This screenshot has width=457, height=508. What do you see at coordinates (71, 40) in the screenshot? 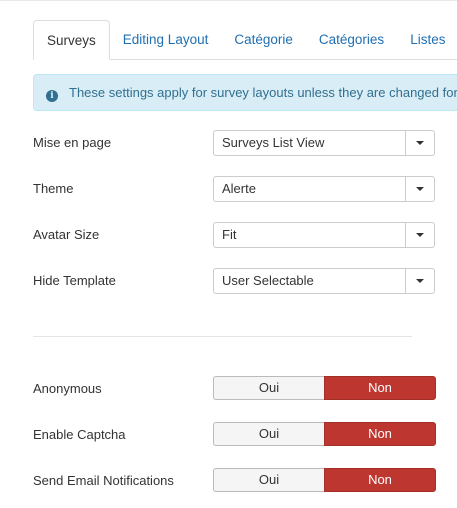
I see `tab-surveys: Surveys` at bounding box center [71, 40].